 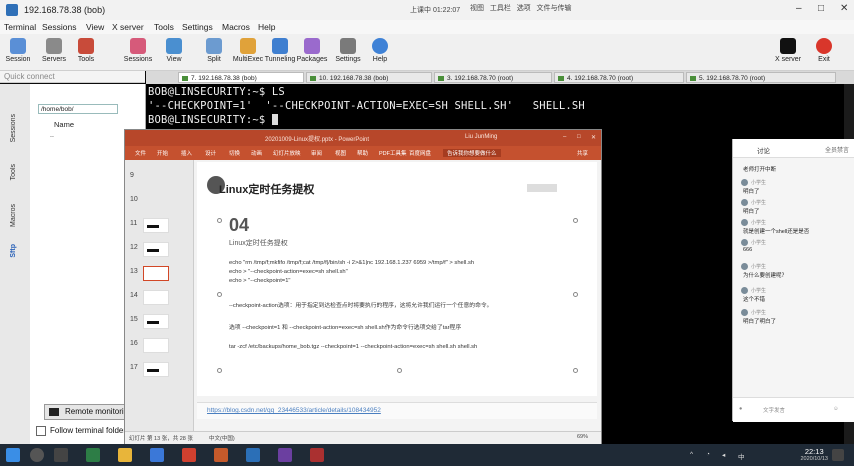 I want to click on sessions-button: Sessions, so click(x=138, y=52).